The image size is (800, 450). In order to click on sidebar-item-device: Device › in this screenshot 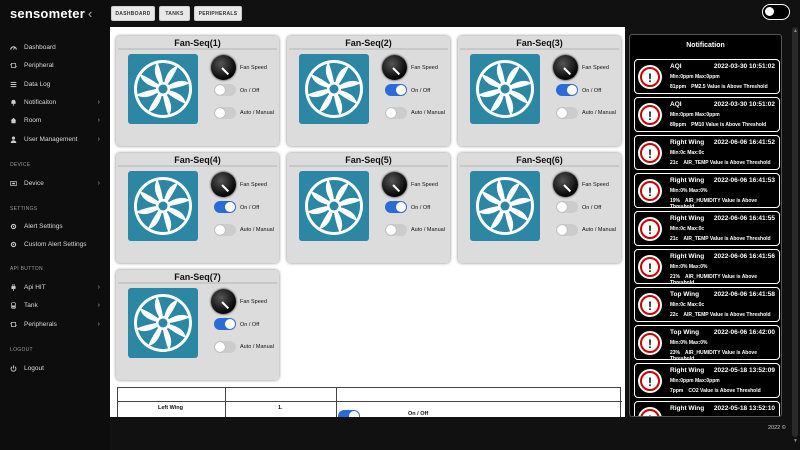, I will do `click(55, 183)`.